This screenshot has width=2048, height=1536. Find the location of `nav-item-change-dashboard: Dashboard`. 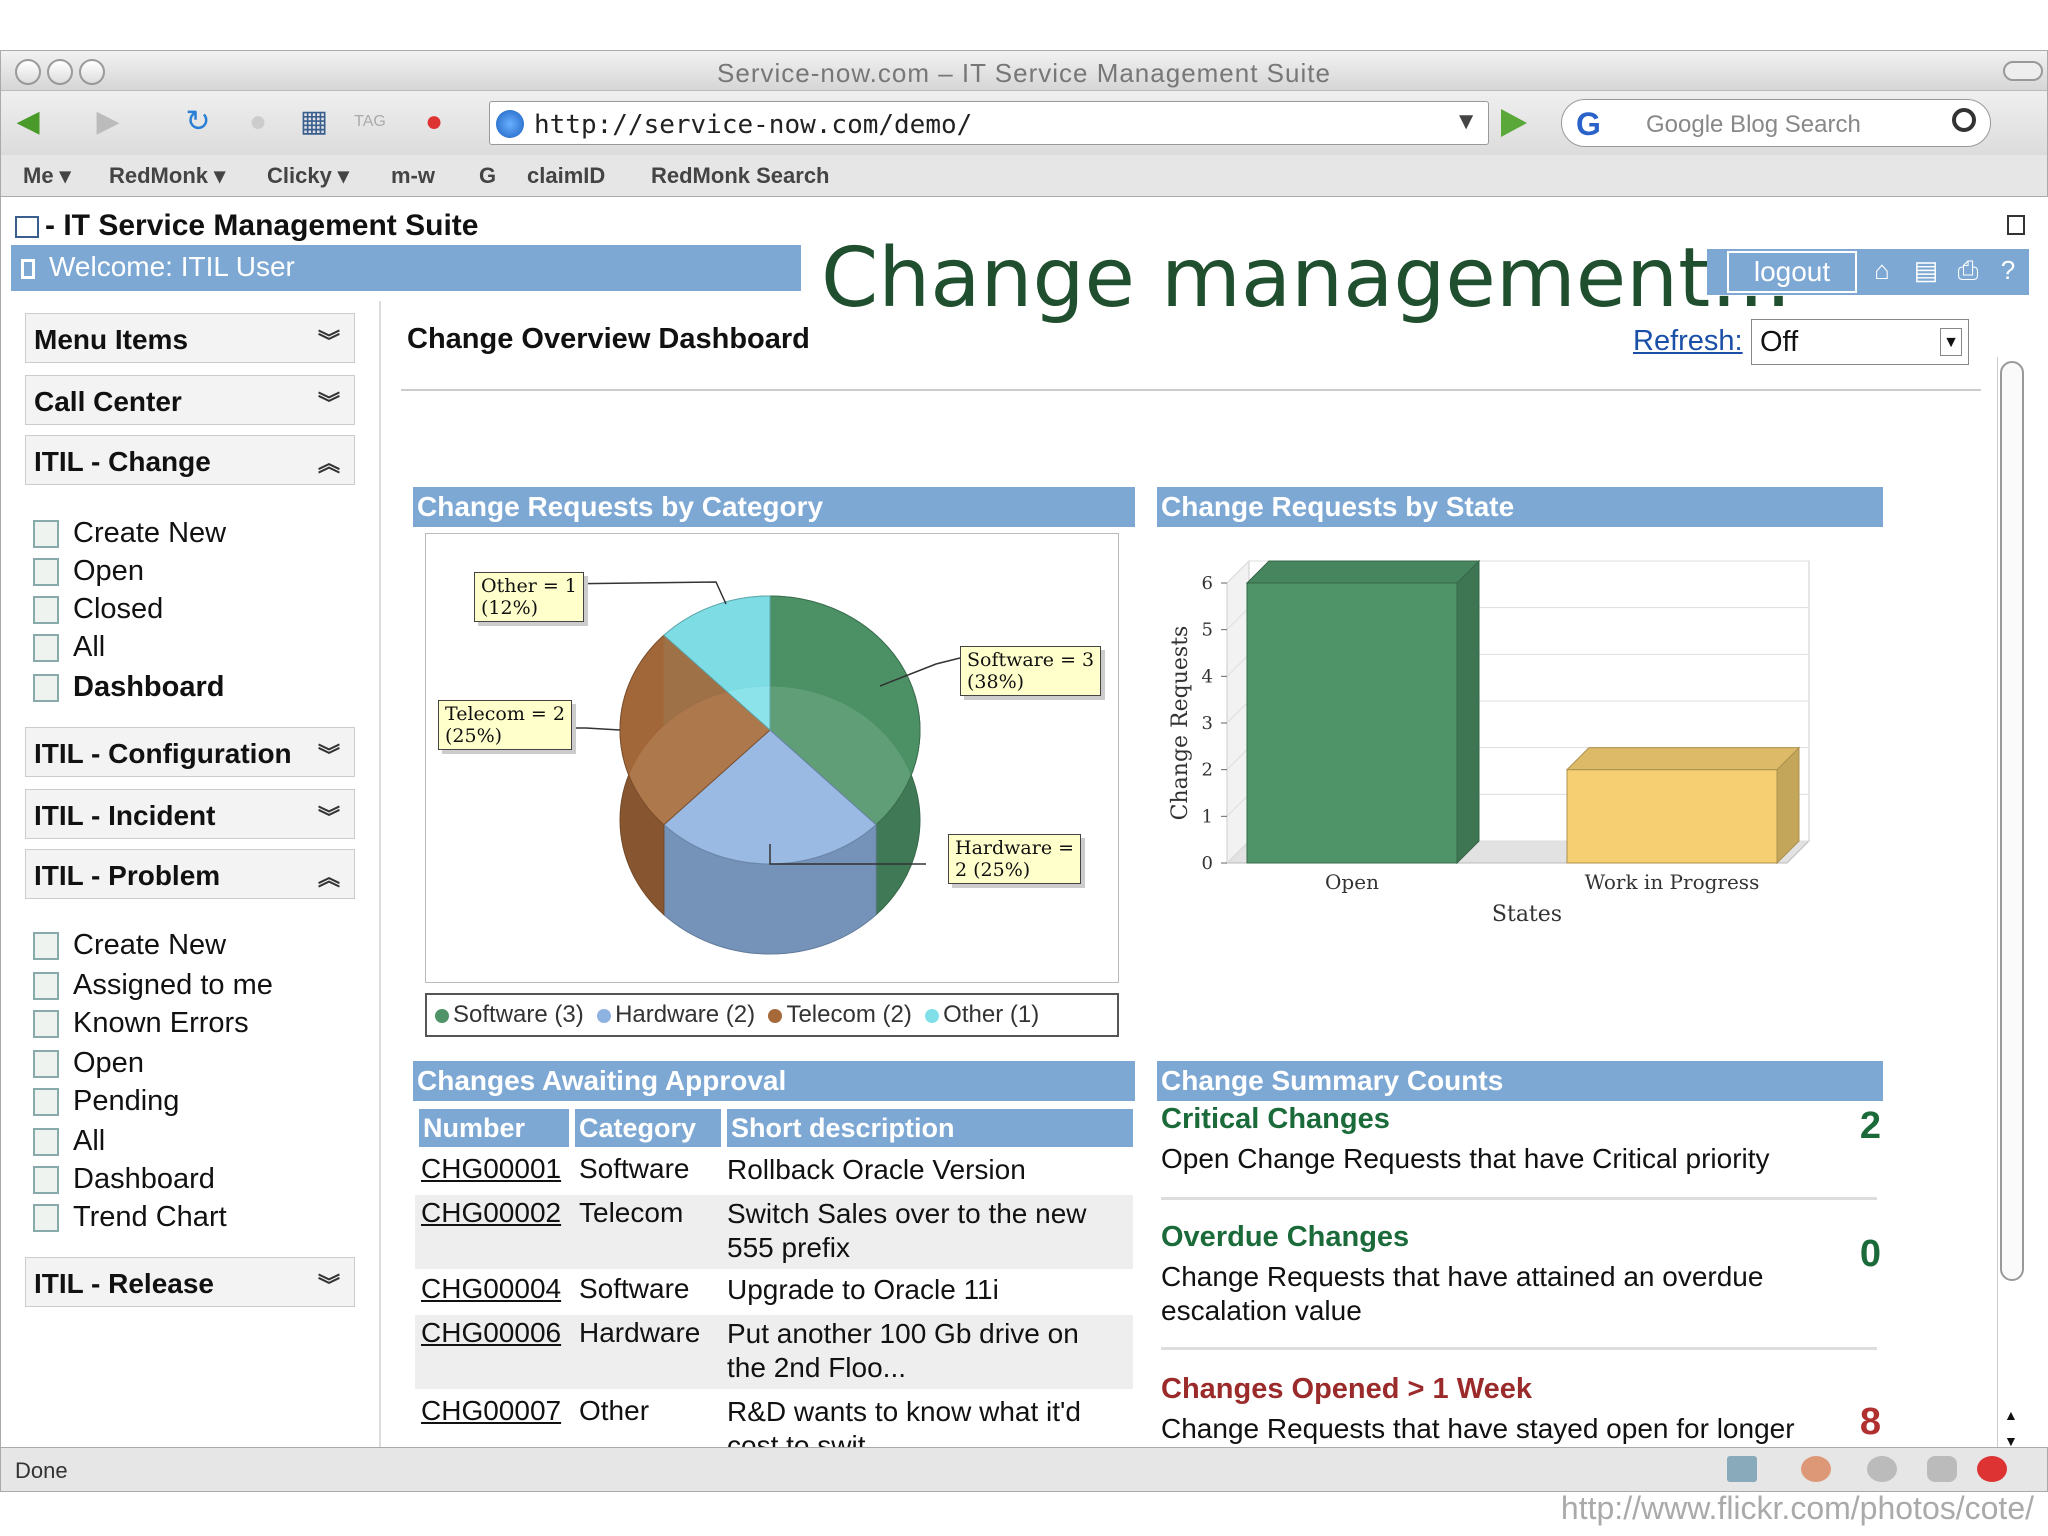

nav-item-change-dashboard: Dashboard is located at coordinates (128, 690).